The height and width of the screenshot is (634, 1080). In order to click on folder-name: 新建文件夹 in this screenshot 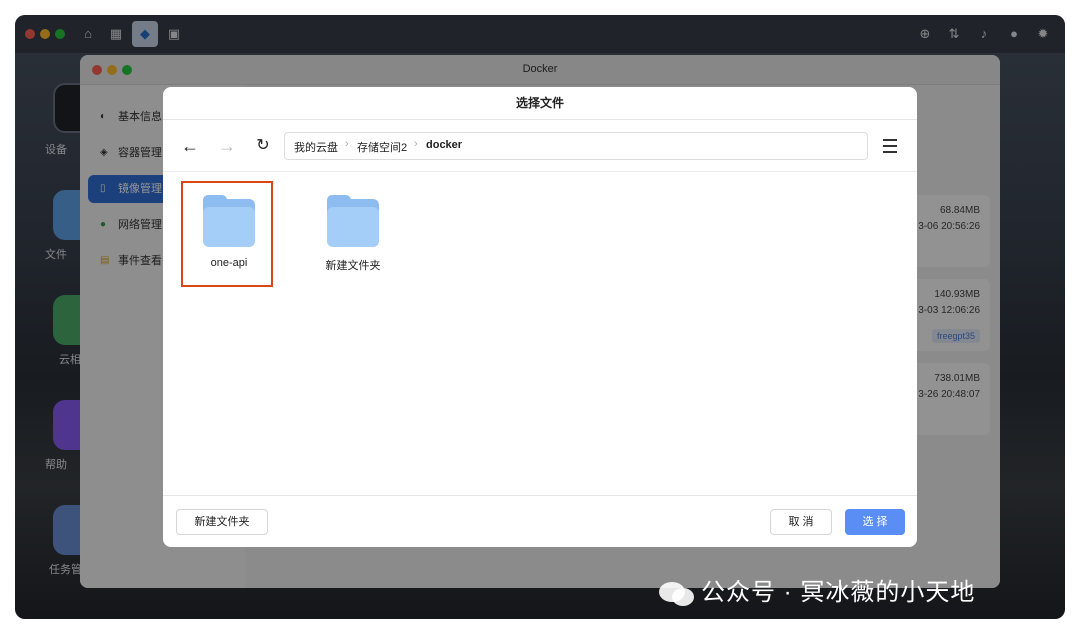, I will do `click(353, 266)`.